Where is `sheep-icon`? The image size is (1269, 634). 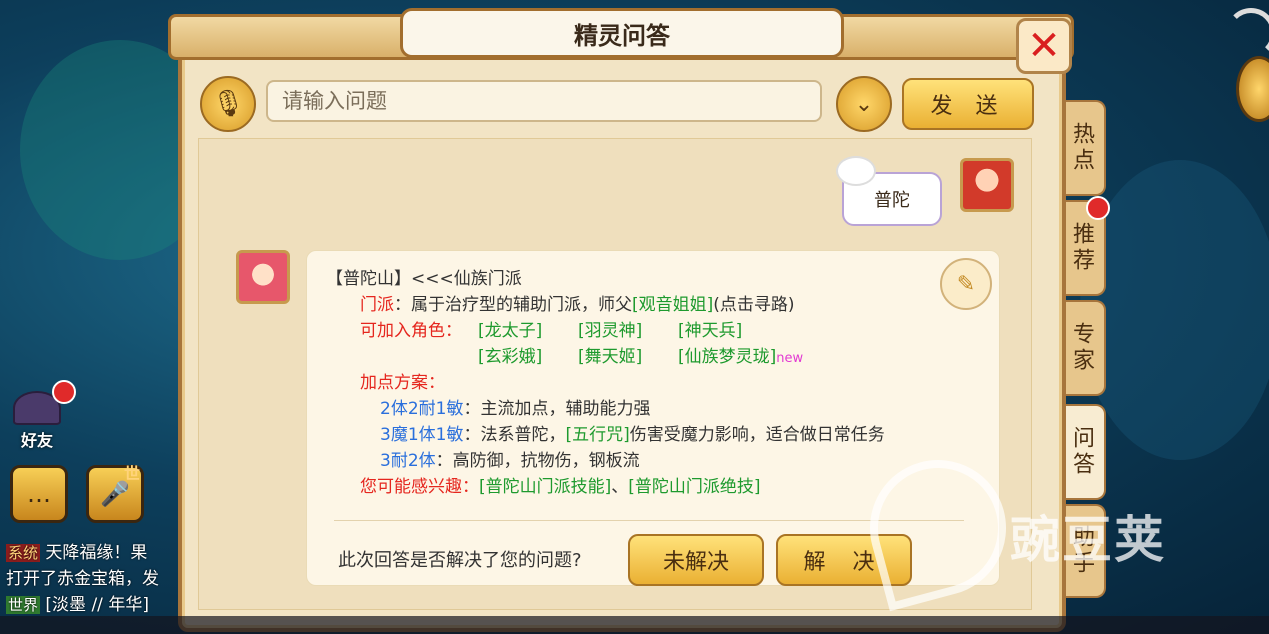
sheep-icon is located at coordinates (856, 171).